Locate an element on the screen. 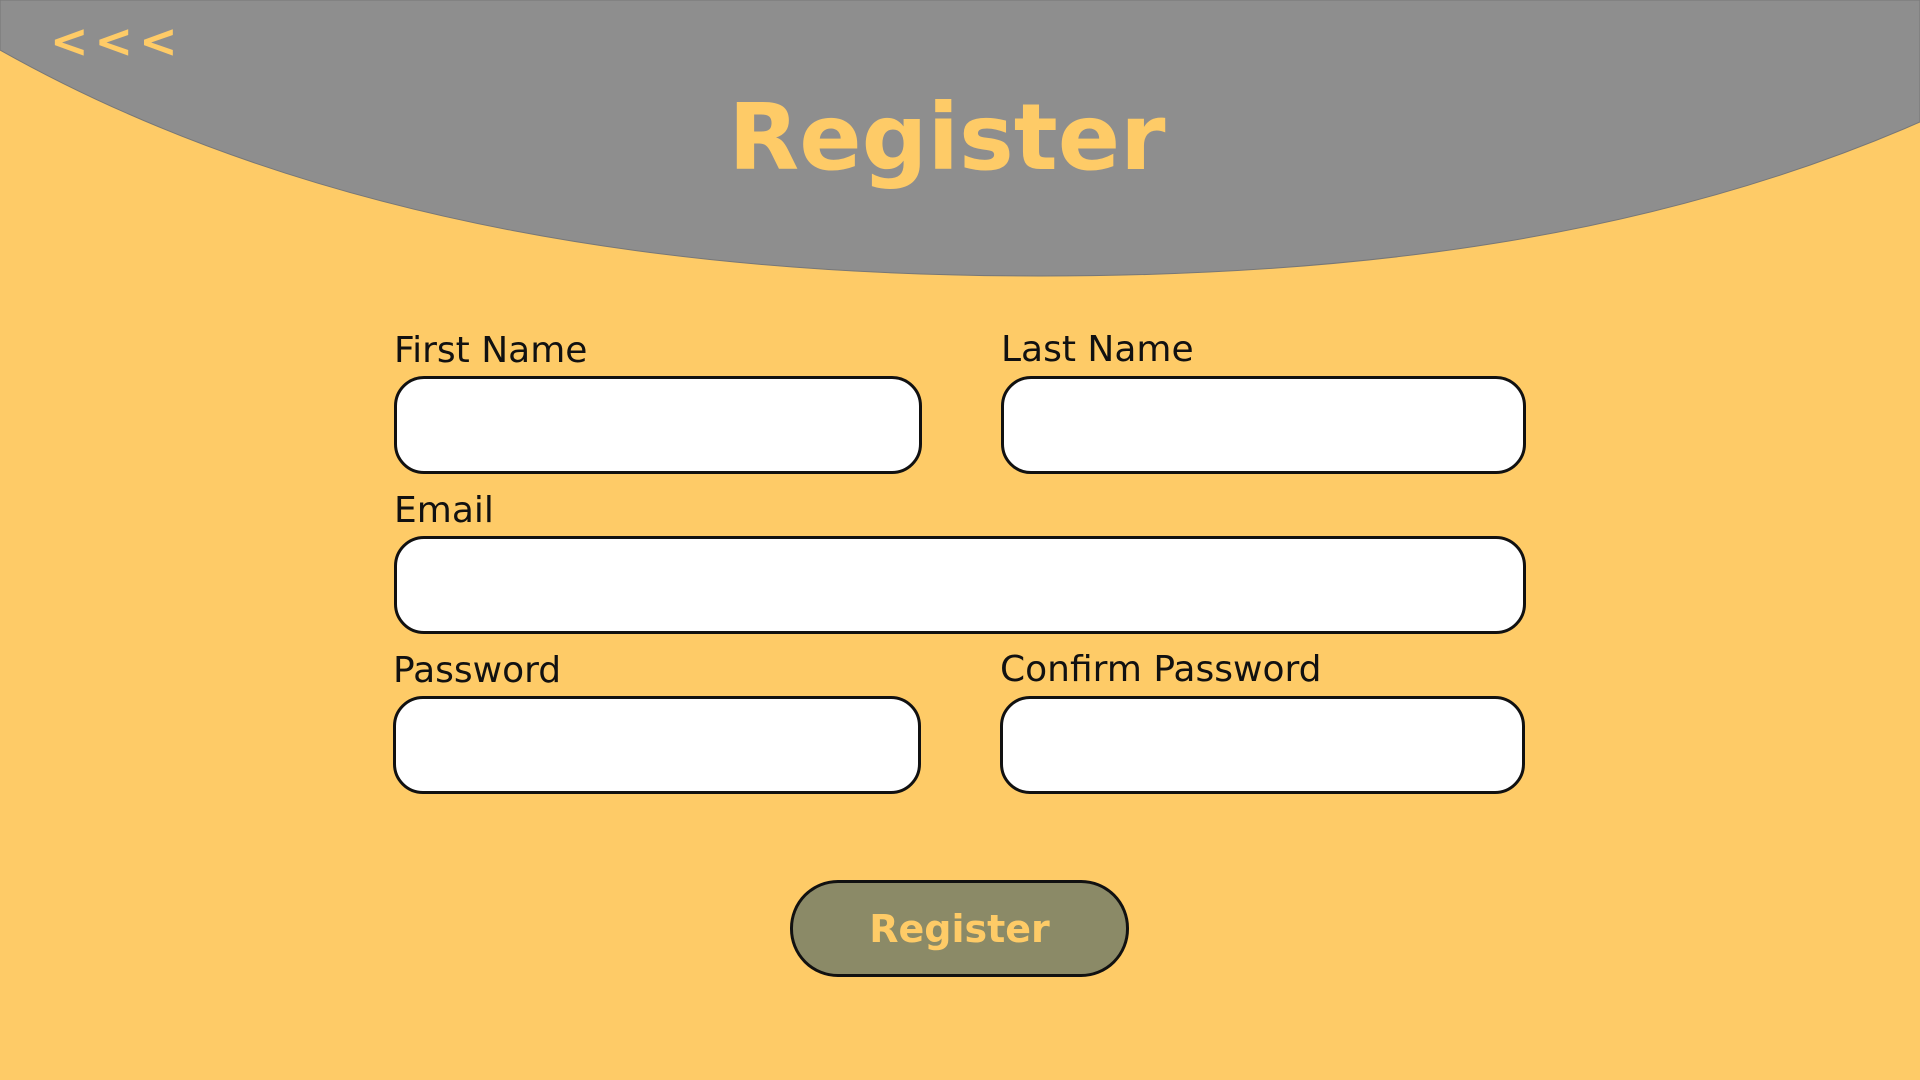 The height and width of the screenshot is (1080, 1920). last-name-input is located at coordinates (1263, 425).